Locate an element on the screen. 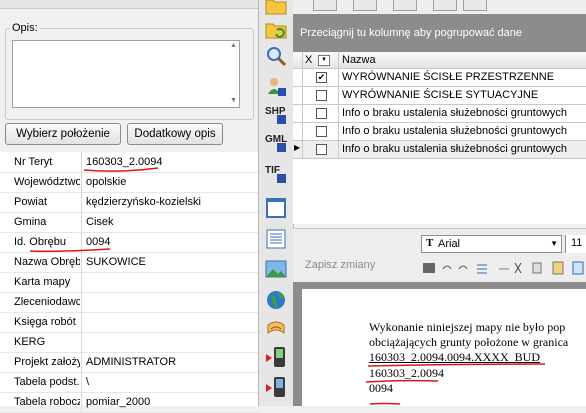 The width and height of the screenshot is (586, 413). editor-format-icons is located at coordinates (503, 268).